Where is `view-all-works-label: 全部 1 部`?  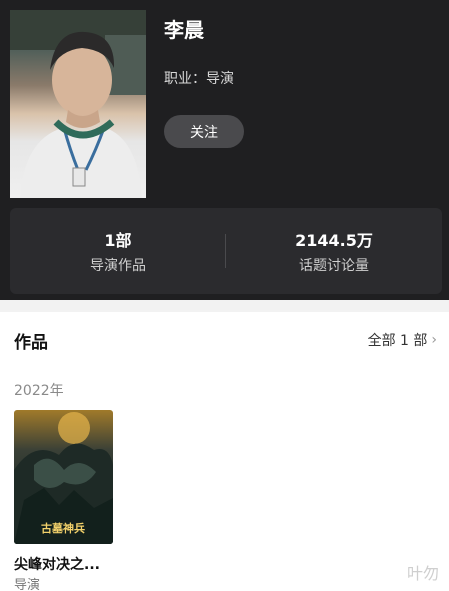
view-all-works-label: 全部 1 部 is located at coordinates (397, 341).